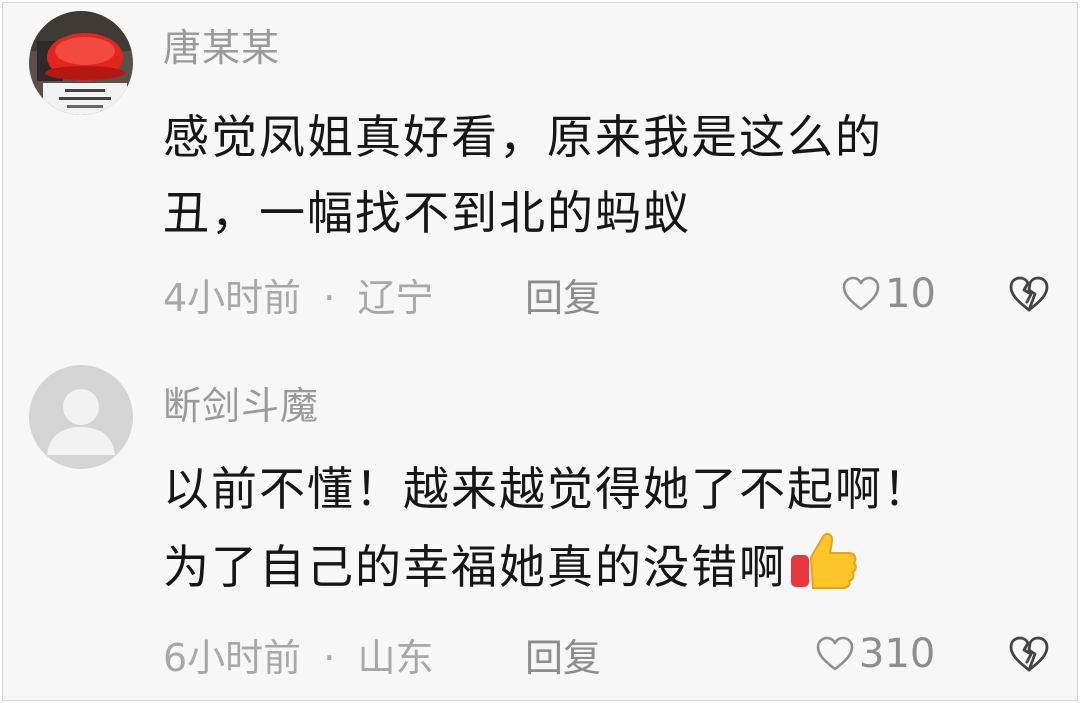  Describe the element at coordinates (395, 298) in the screenshot. I see `comment-location: 辽宁` at that location.